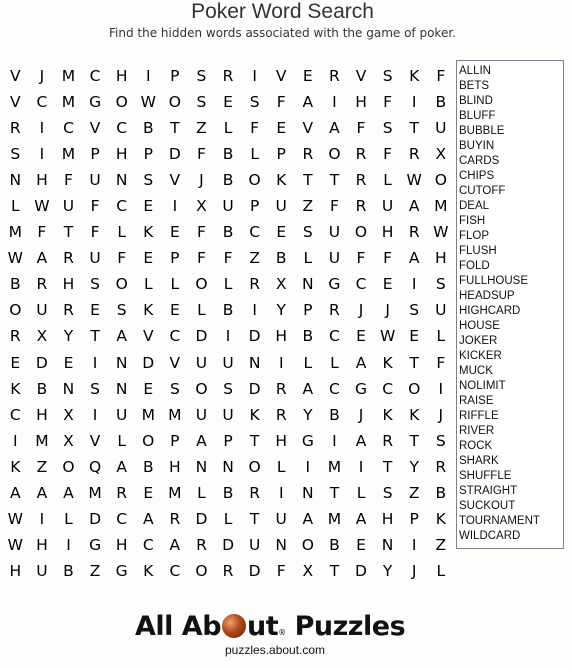 This screenshot has width=572, height=670. Describe the element at coordinates (68, 339) in the screenshot. I see `grid-cell: Y` at that location.